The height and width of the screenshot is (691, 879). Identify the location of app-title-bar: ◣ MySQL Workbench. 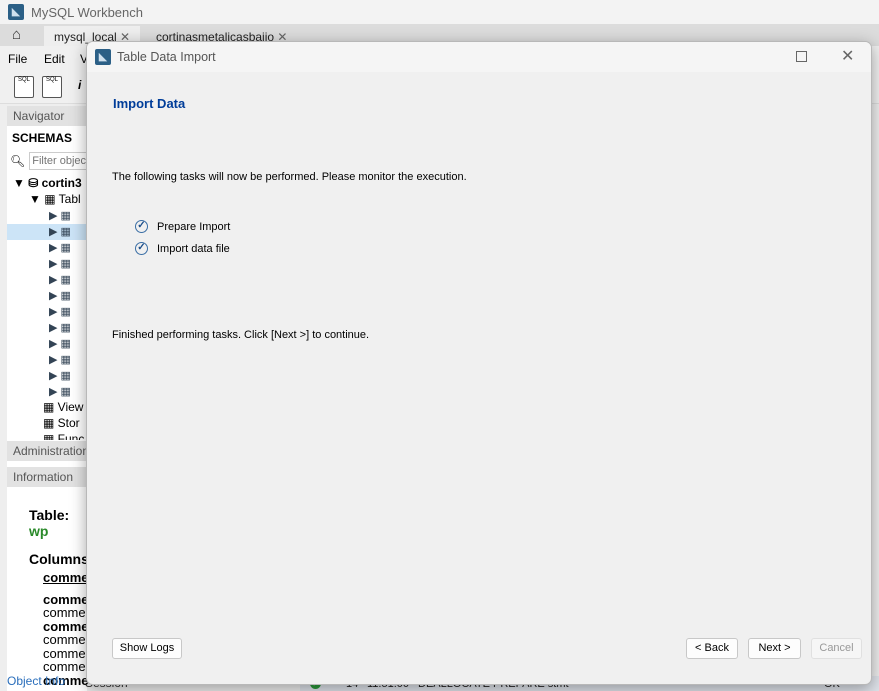
(439, 12).